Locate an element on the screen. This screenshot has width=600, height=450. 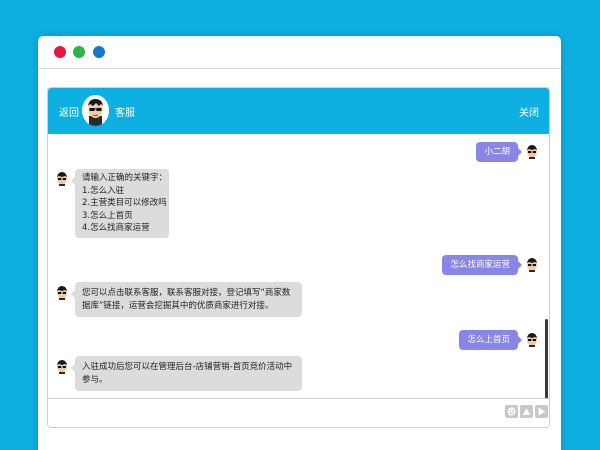
message-line: 3.怎么上首页 is located at coordinates (107, 215).